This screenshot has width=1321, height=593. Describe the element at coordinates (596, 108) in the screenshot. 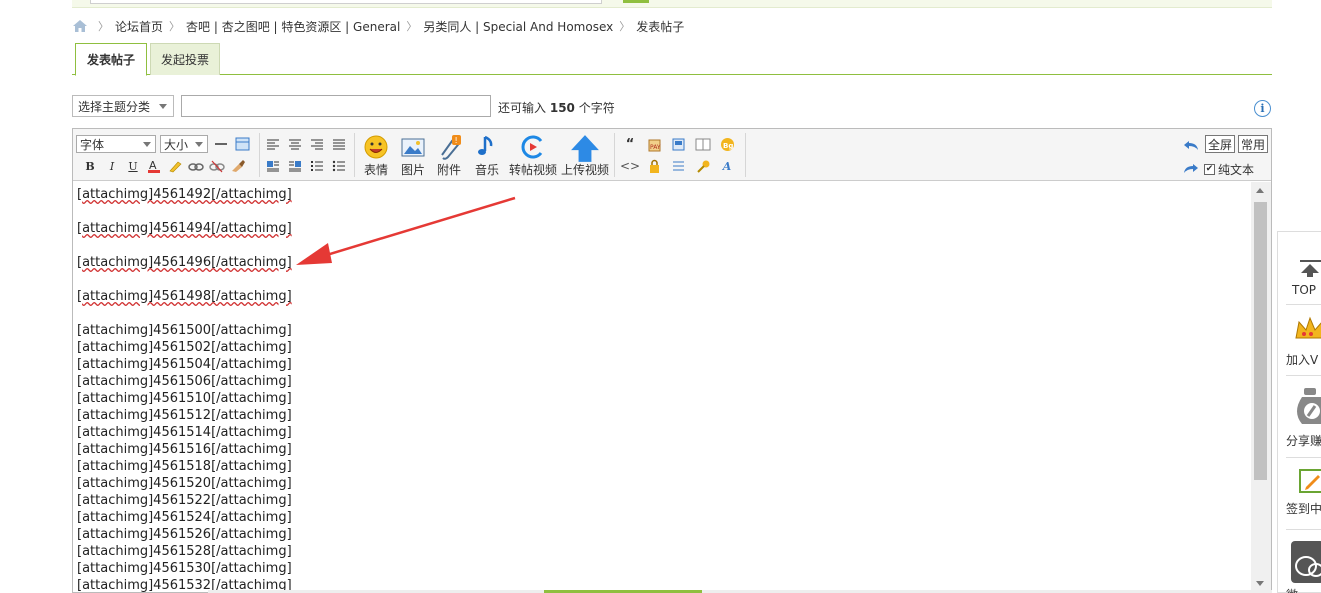

I see `remain-suffix: 个字符` at that location.